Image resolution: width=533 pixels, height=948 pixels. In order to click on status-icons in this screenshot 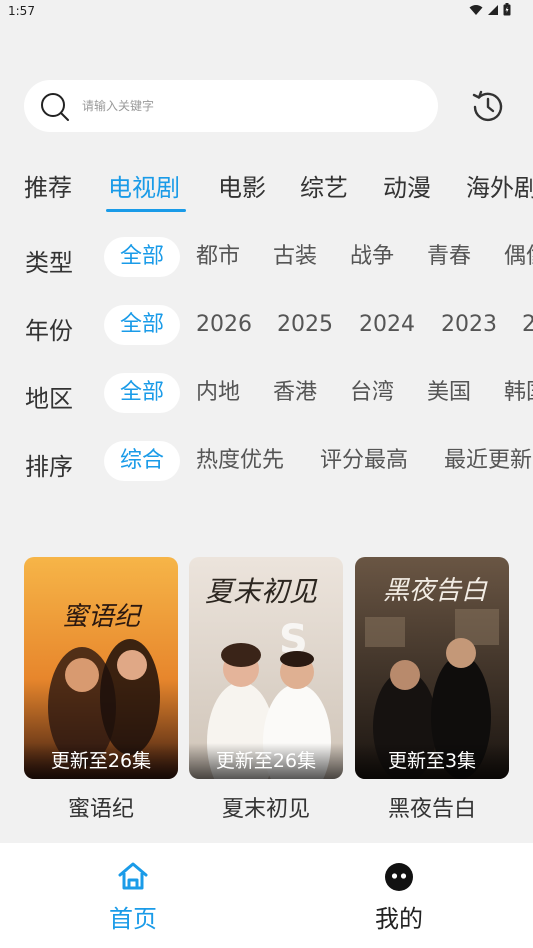, I will do `click(490, 9)`.